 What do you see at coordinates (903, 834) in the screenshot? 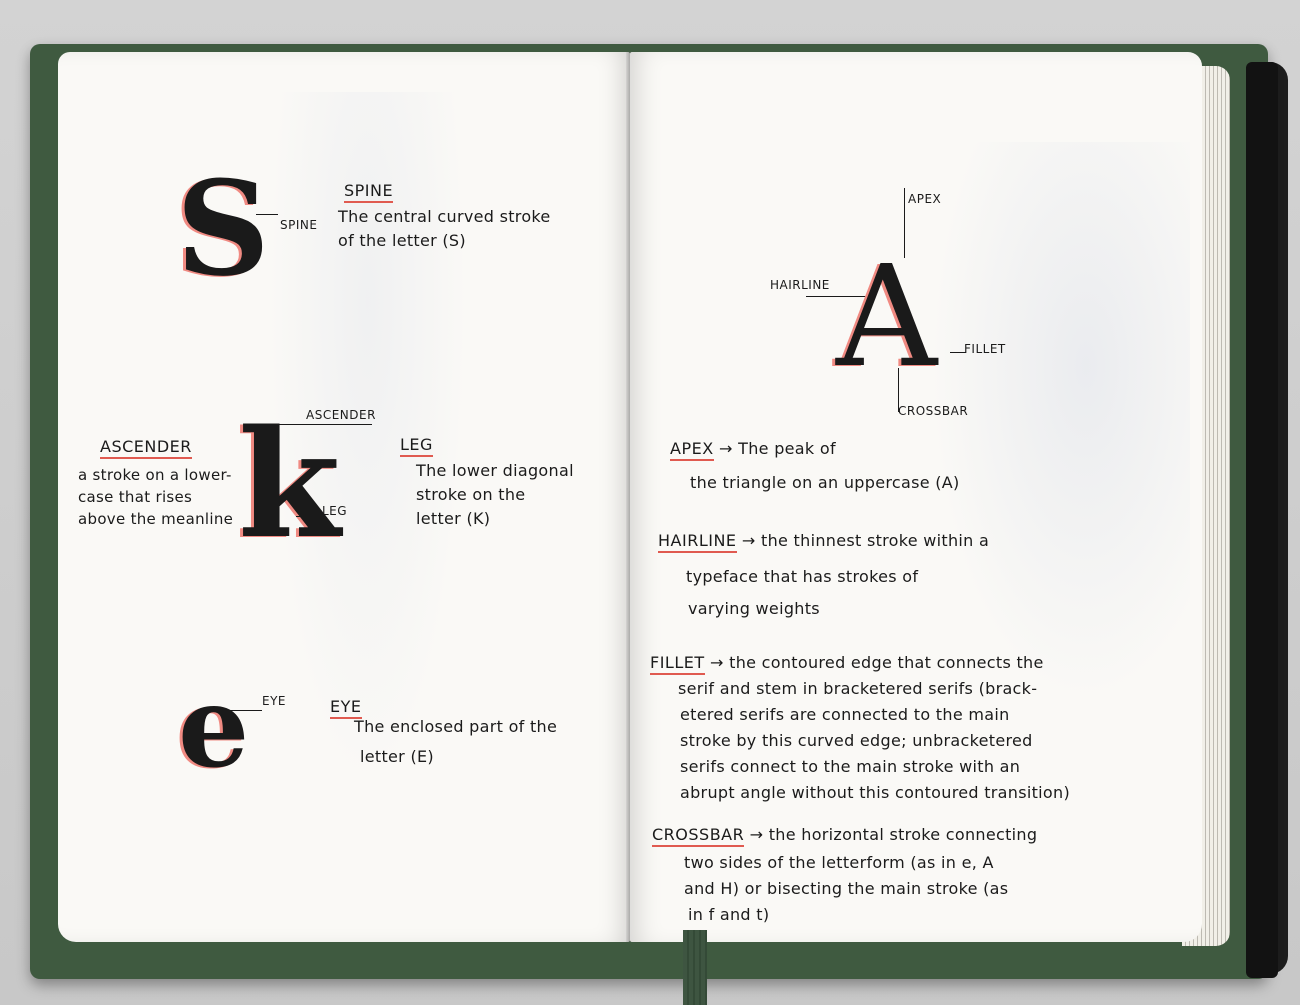
I see `crossbar-definition-line-1: the horizontal stroke connecting` at bounding box center [903, 834].